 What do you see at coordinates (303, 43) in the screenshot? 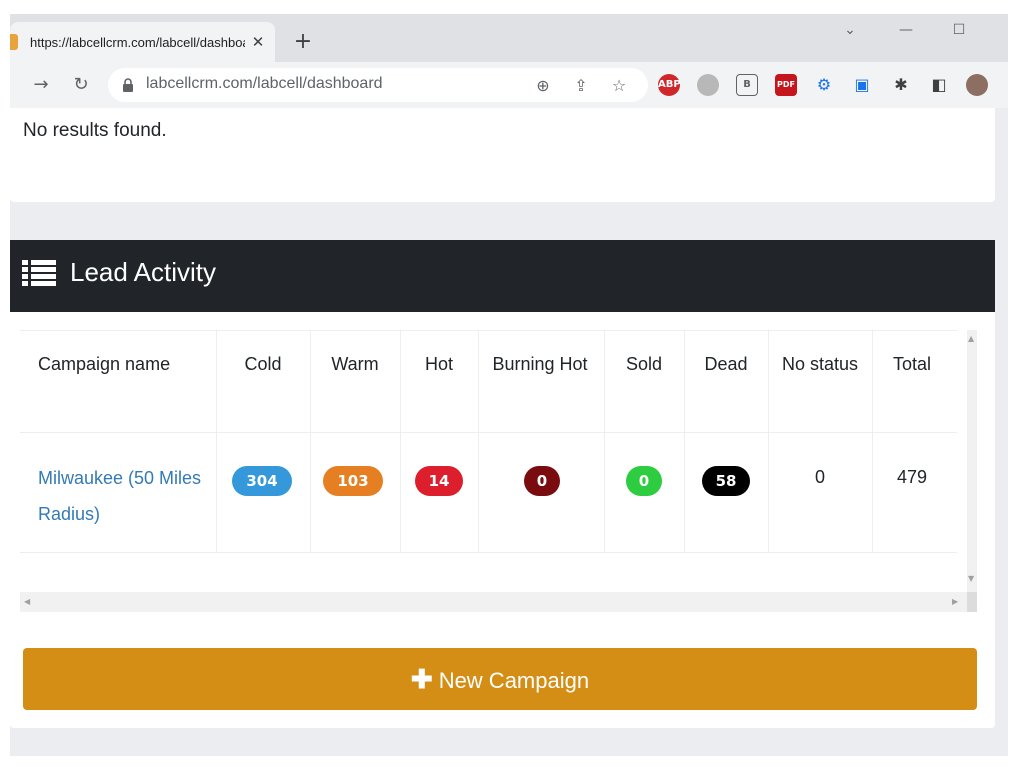
I see `new-tab-button: +` at bounding box center [303, 43].